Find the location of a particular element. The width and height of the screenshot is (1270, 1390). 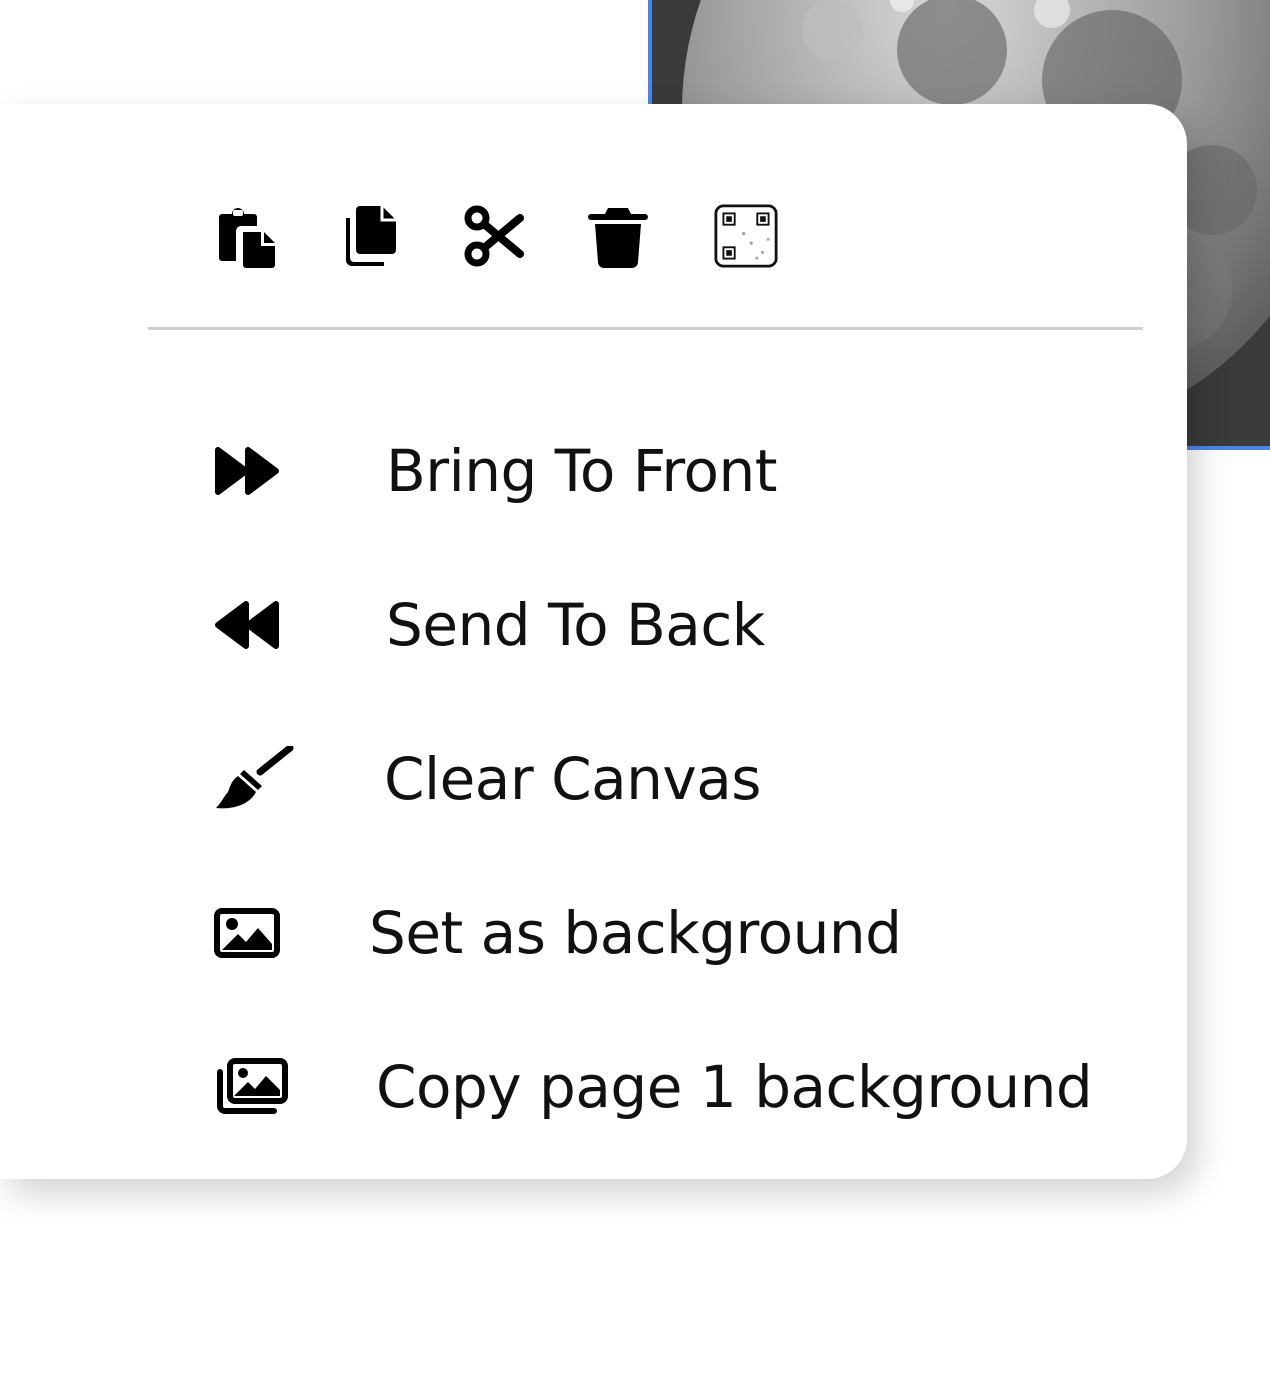

set-as-background-label: Set as background is located at coordinates (635, 933).